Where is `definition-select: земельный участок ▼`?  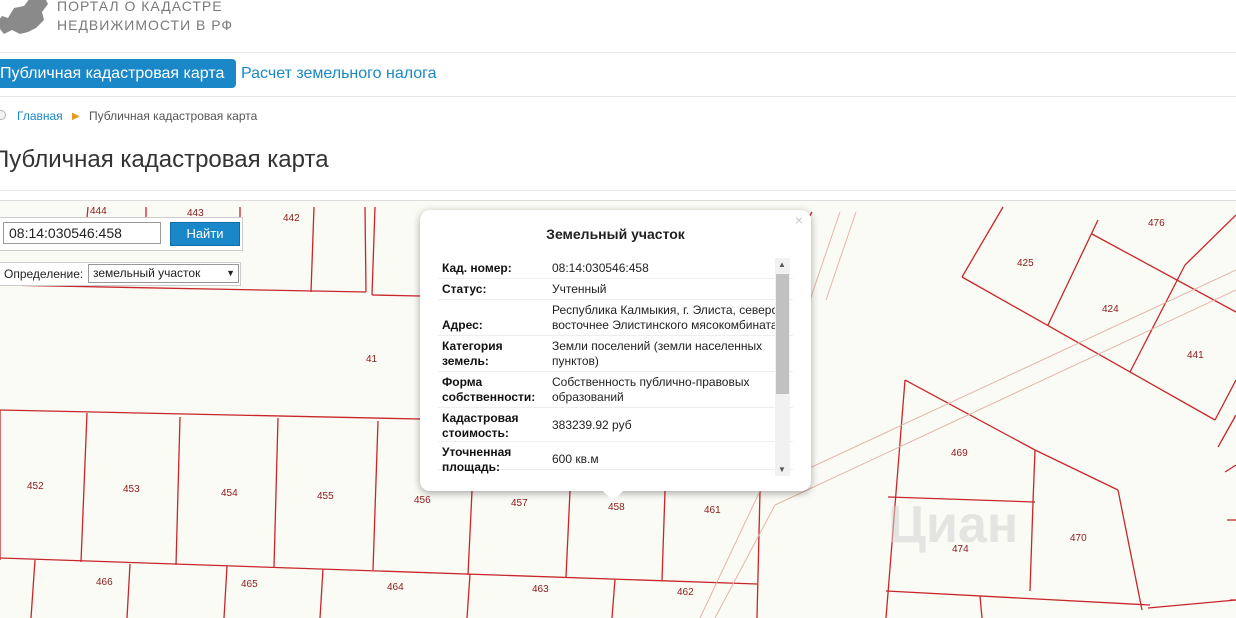
definition-select: земельный участок ▼ is located at coordinates (163, 273).